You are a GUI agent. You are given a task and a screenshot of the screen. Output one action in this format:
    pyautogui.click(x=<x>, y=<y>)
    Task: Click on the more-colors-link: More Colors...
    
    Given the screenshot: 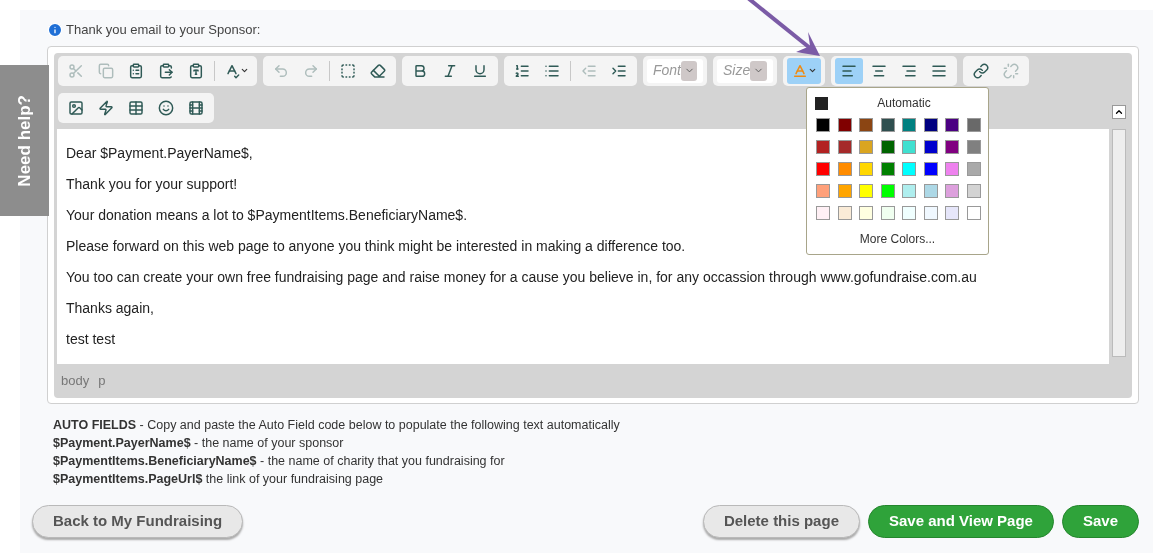 What is the action you would take?
    pyautogui.click(x=897, y=239)
    